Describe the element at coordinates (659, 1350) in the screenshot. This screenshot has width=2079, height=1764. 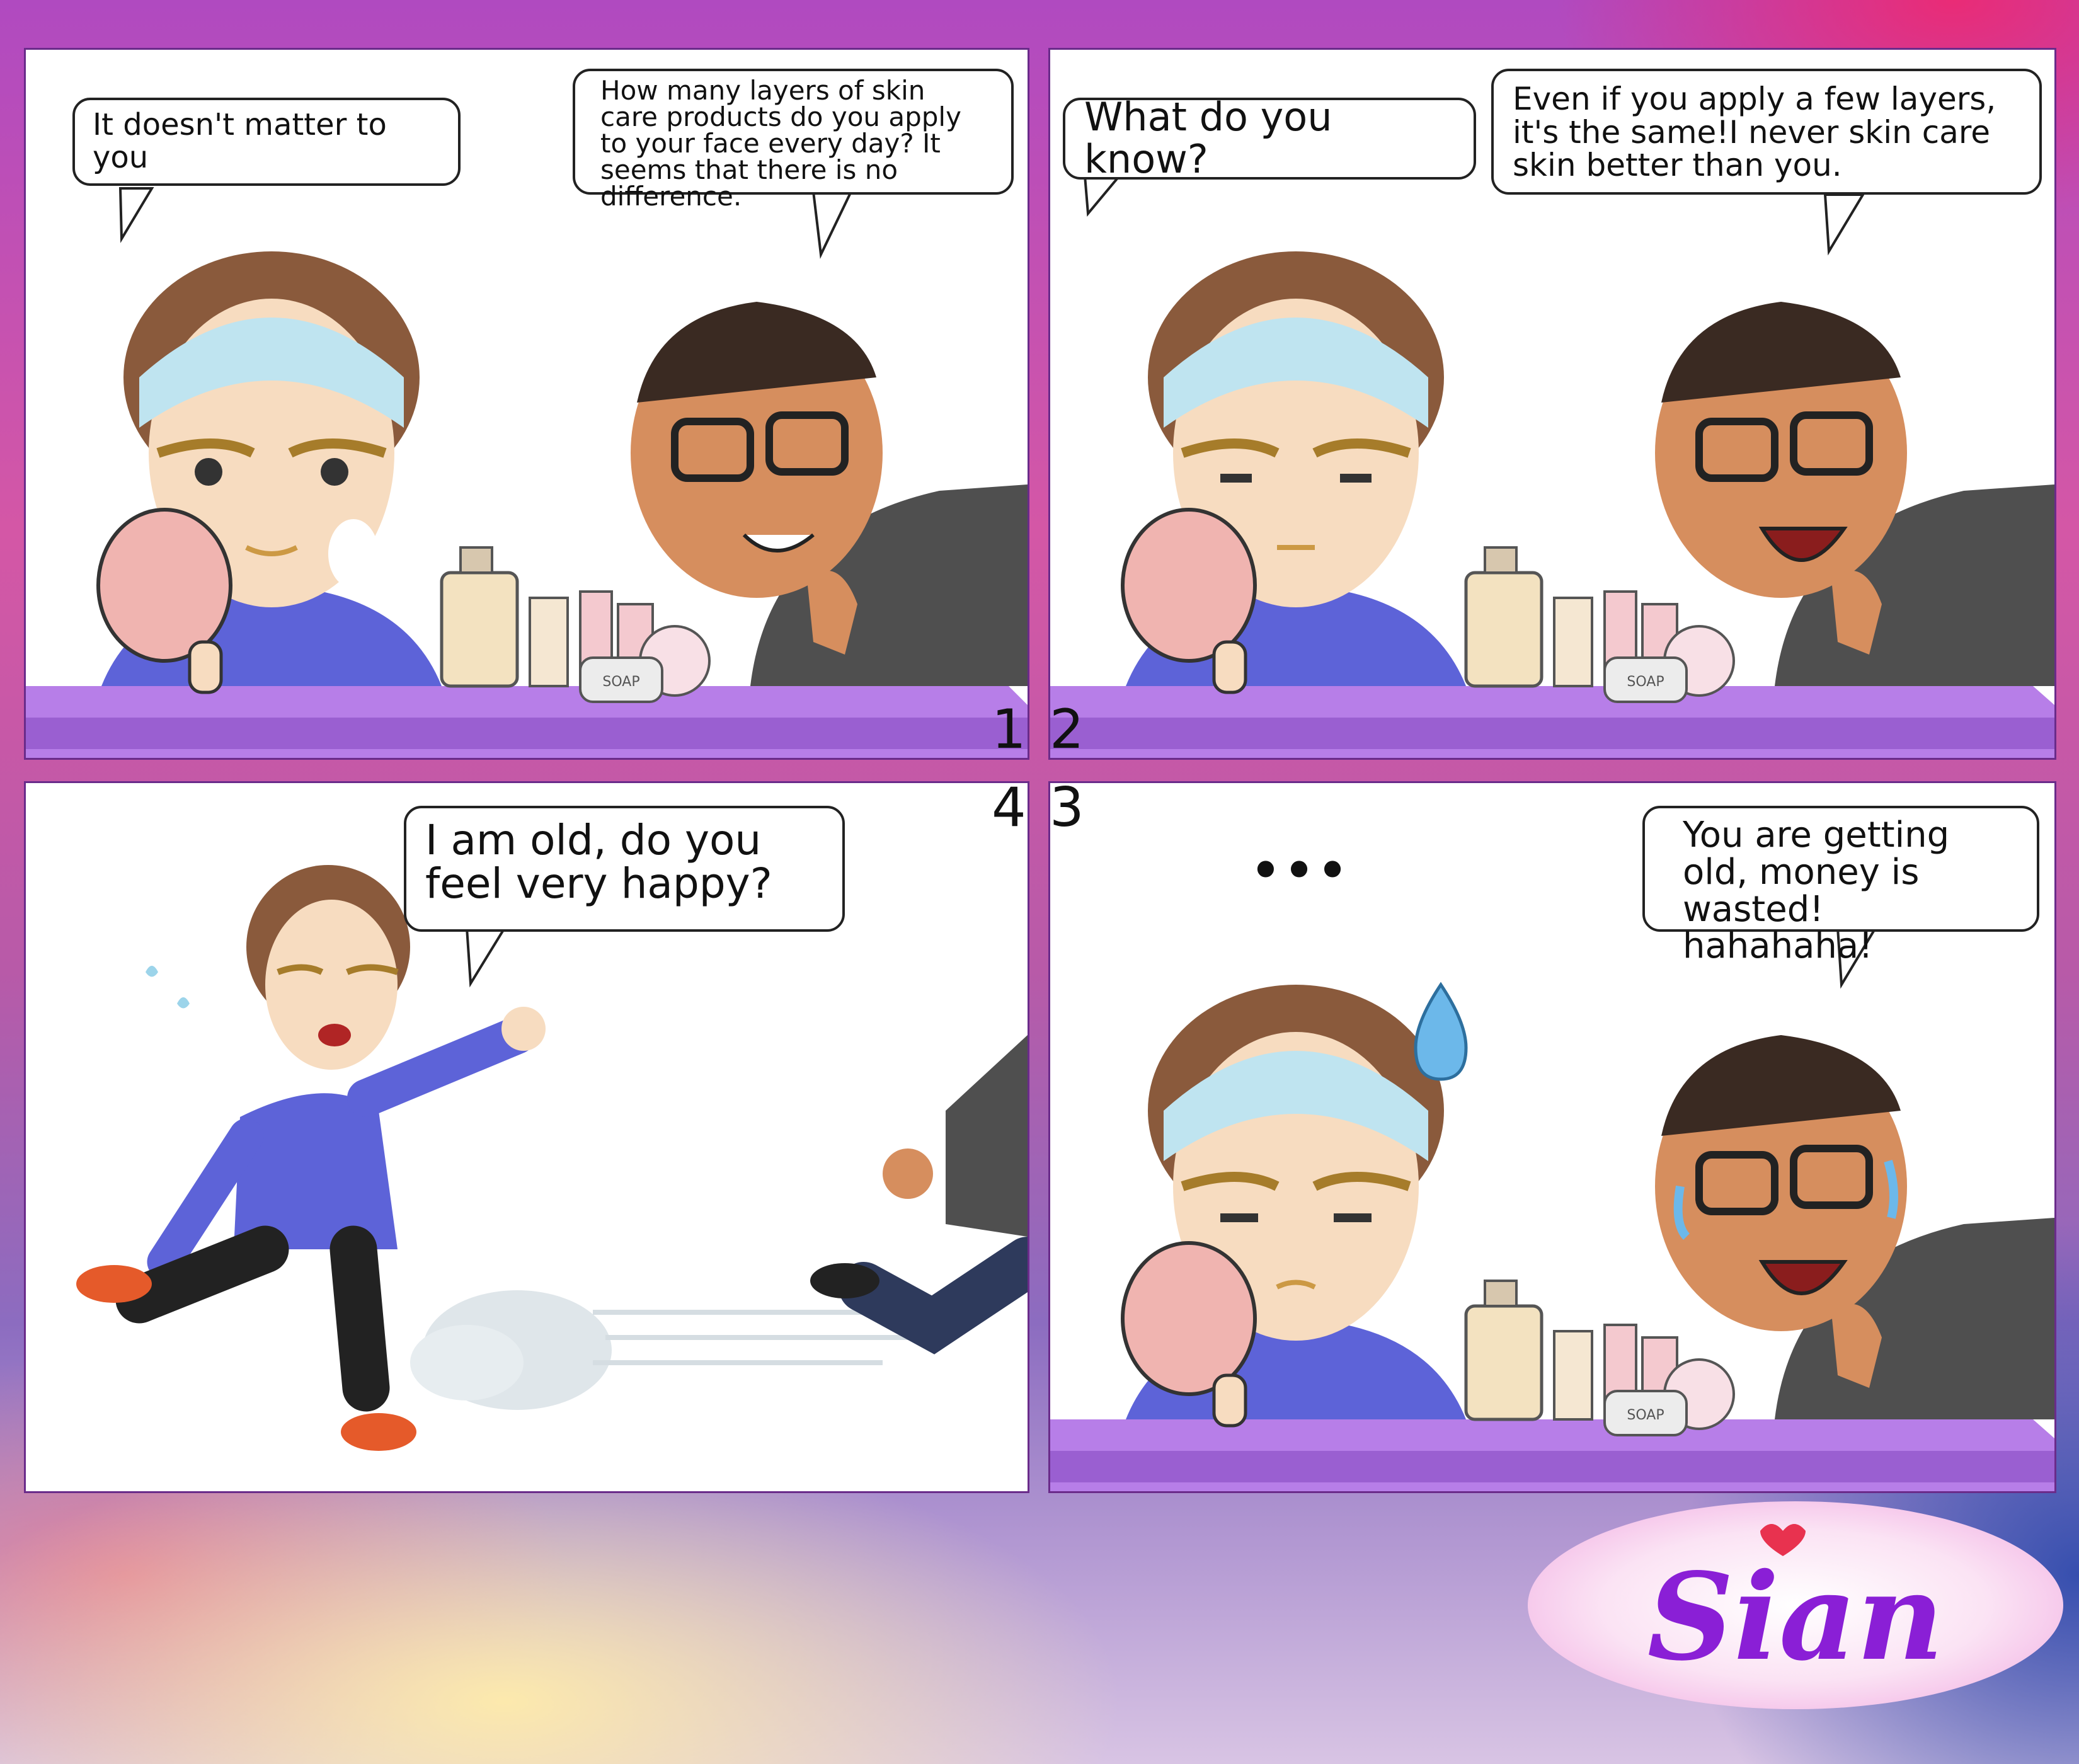
I see `dust-cloud` at that location.